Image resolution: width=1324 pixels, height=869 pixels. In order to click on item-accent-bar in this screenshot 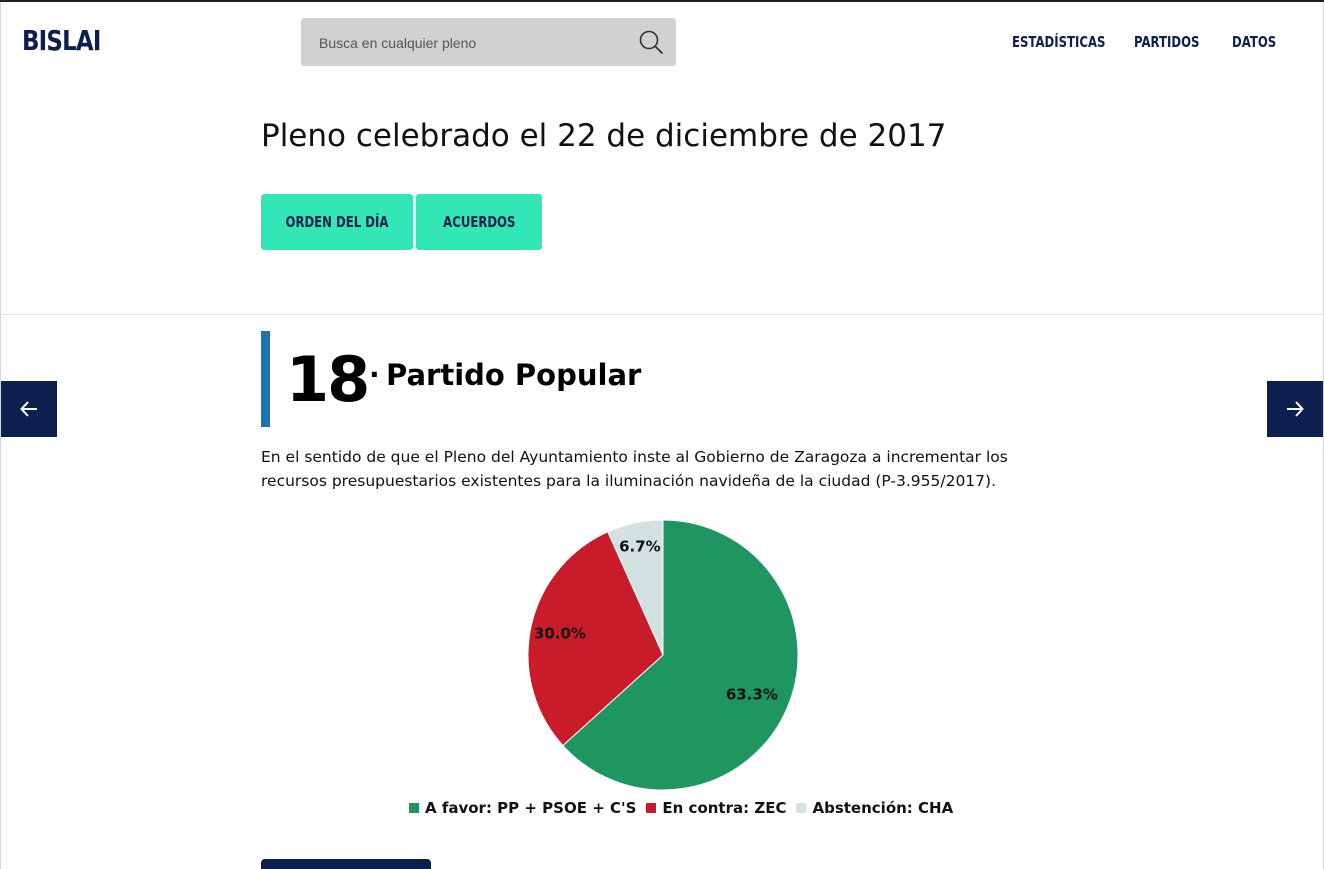, I will do `click(265, 379)`.